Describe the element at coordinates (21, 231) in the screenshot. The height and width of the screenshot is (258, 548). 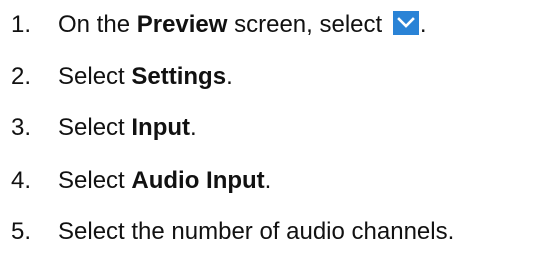
I see `step-number: 5.` at that location.